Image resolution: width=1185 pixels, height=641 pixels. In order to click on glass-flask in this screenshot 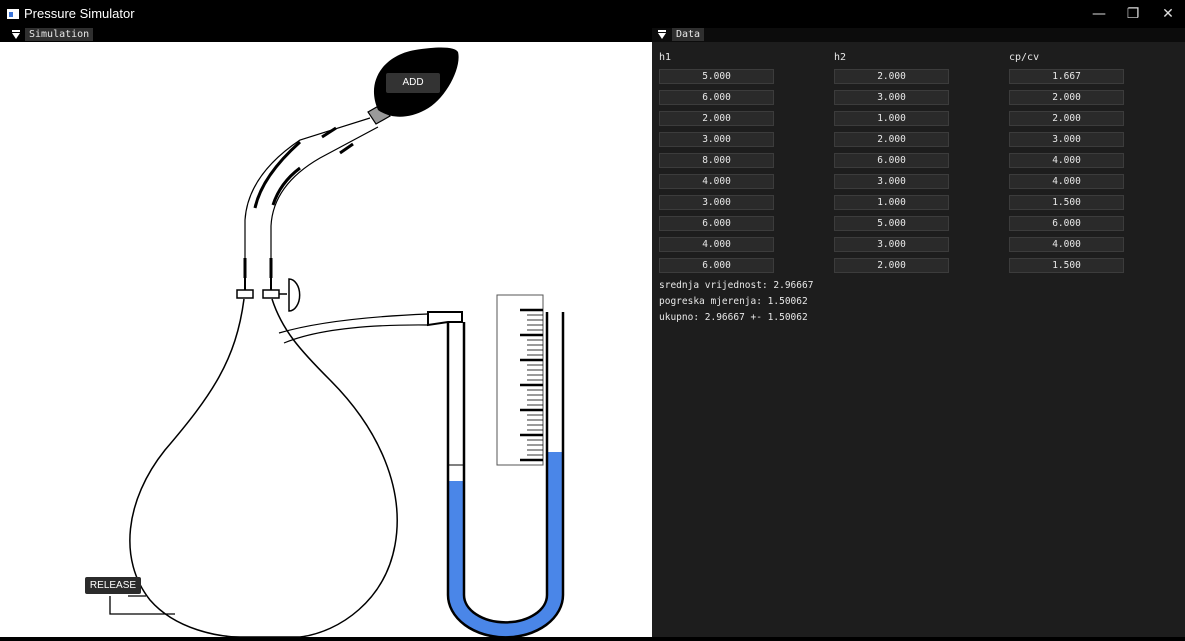, I will do `click(263, 468)`.